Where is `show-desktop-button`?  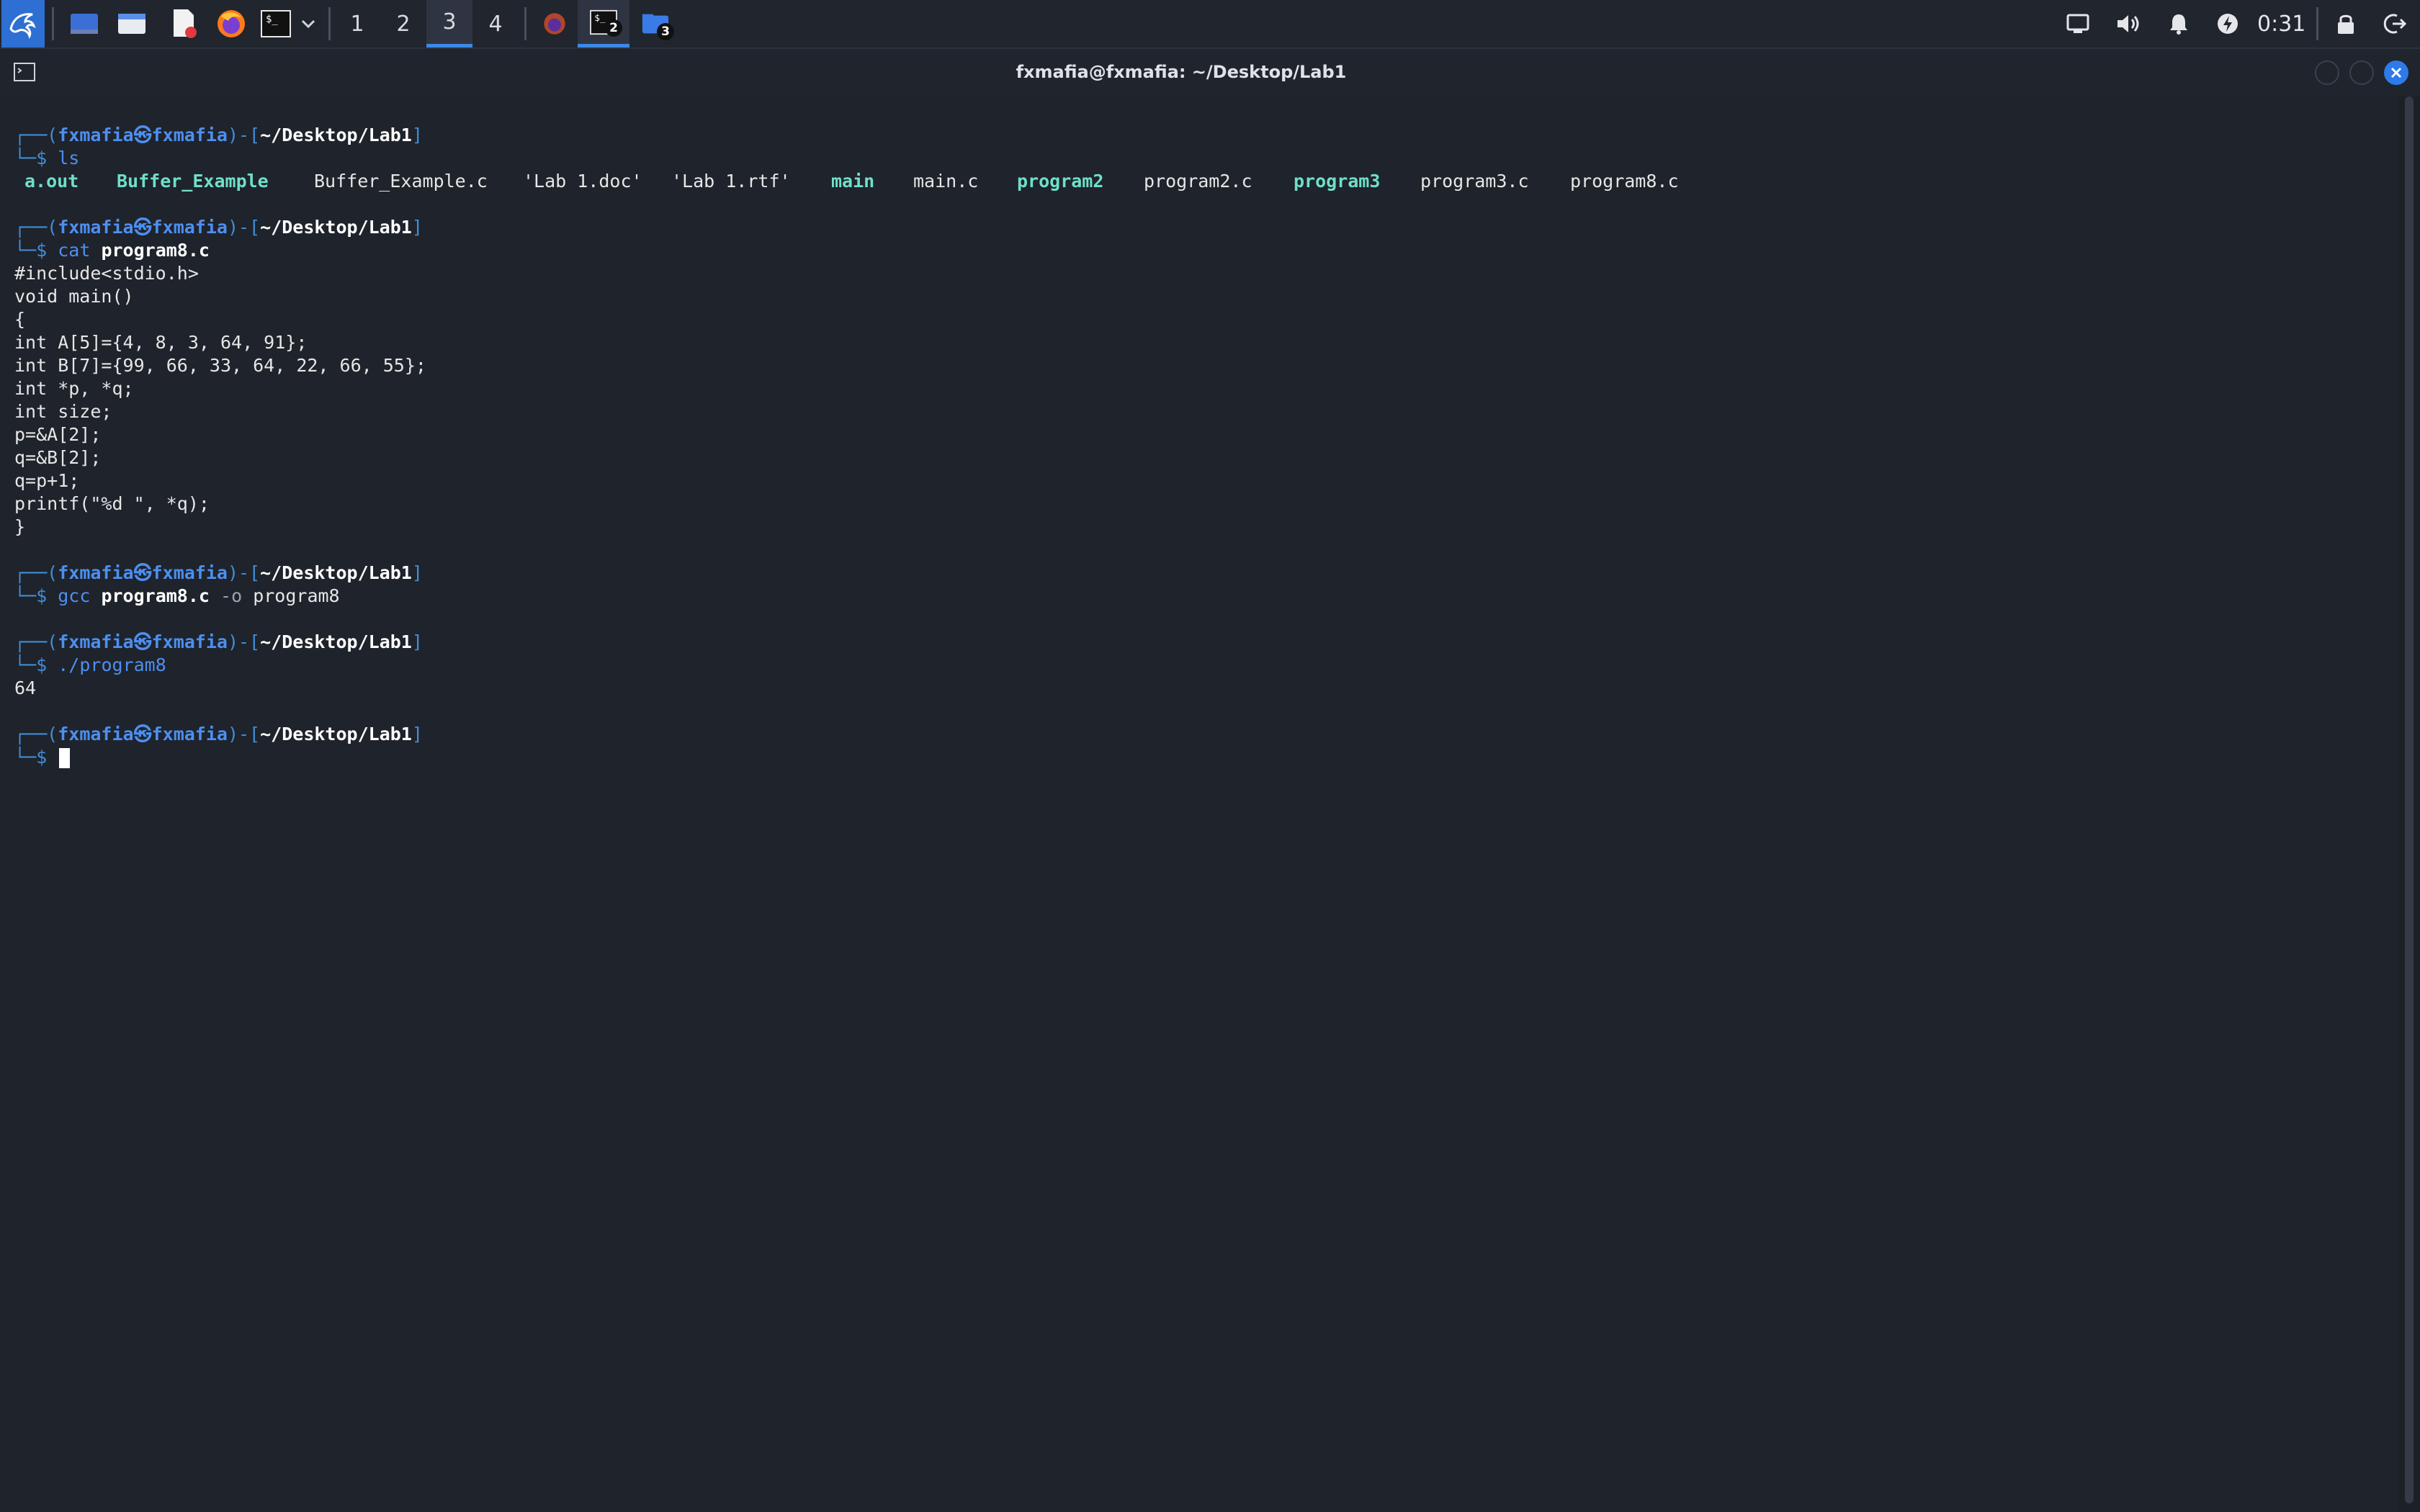
show-desktop-button is located at coordinates (84, 23).